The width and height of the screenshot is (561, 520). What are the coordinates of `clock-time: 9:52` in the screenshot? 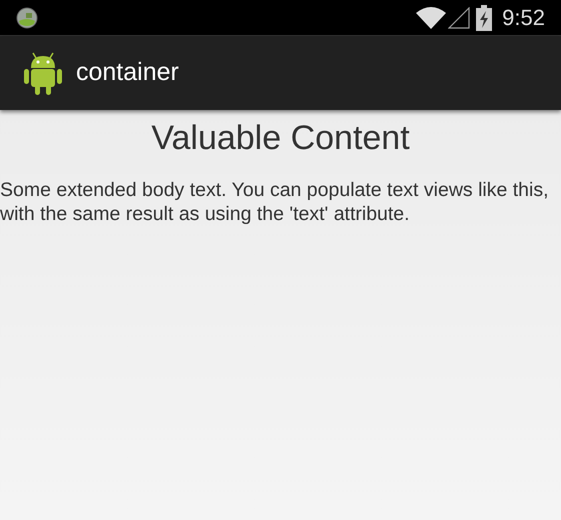 It's located at (523, 18).